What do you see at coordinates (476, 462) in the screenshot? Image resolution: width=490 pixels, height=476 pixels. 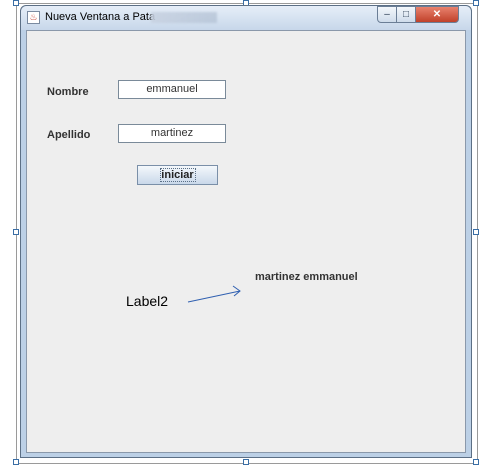 I see `resize-handle-bottom-right` at bounding box center [476, 462].